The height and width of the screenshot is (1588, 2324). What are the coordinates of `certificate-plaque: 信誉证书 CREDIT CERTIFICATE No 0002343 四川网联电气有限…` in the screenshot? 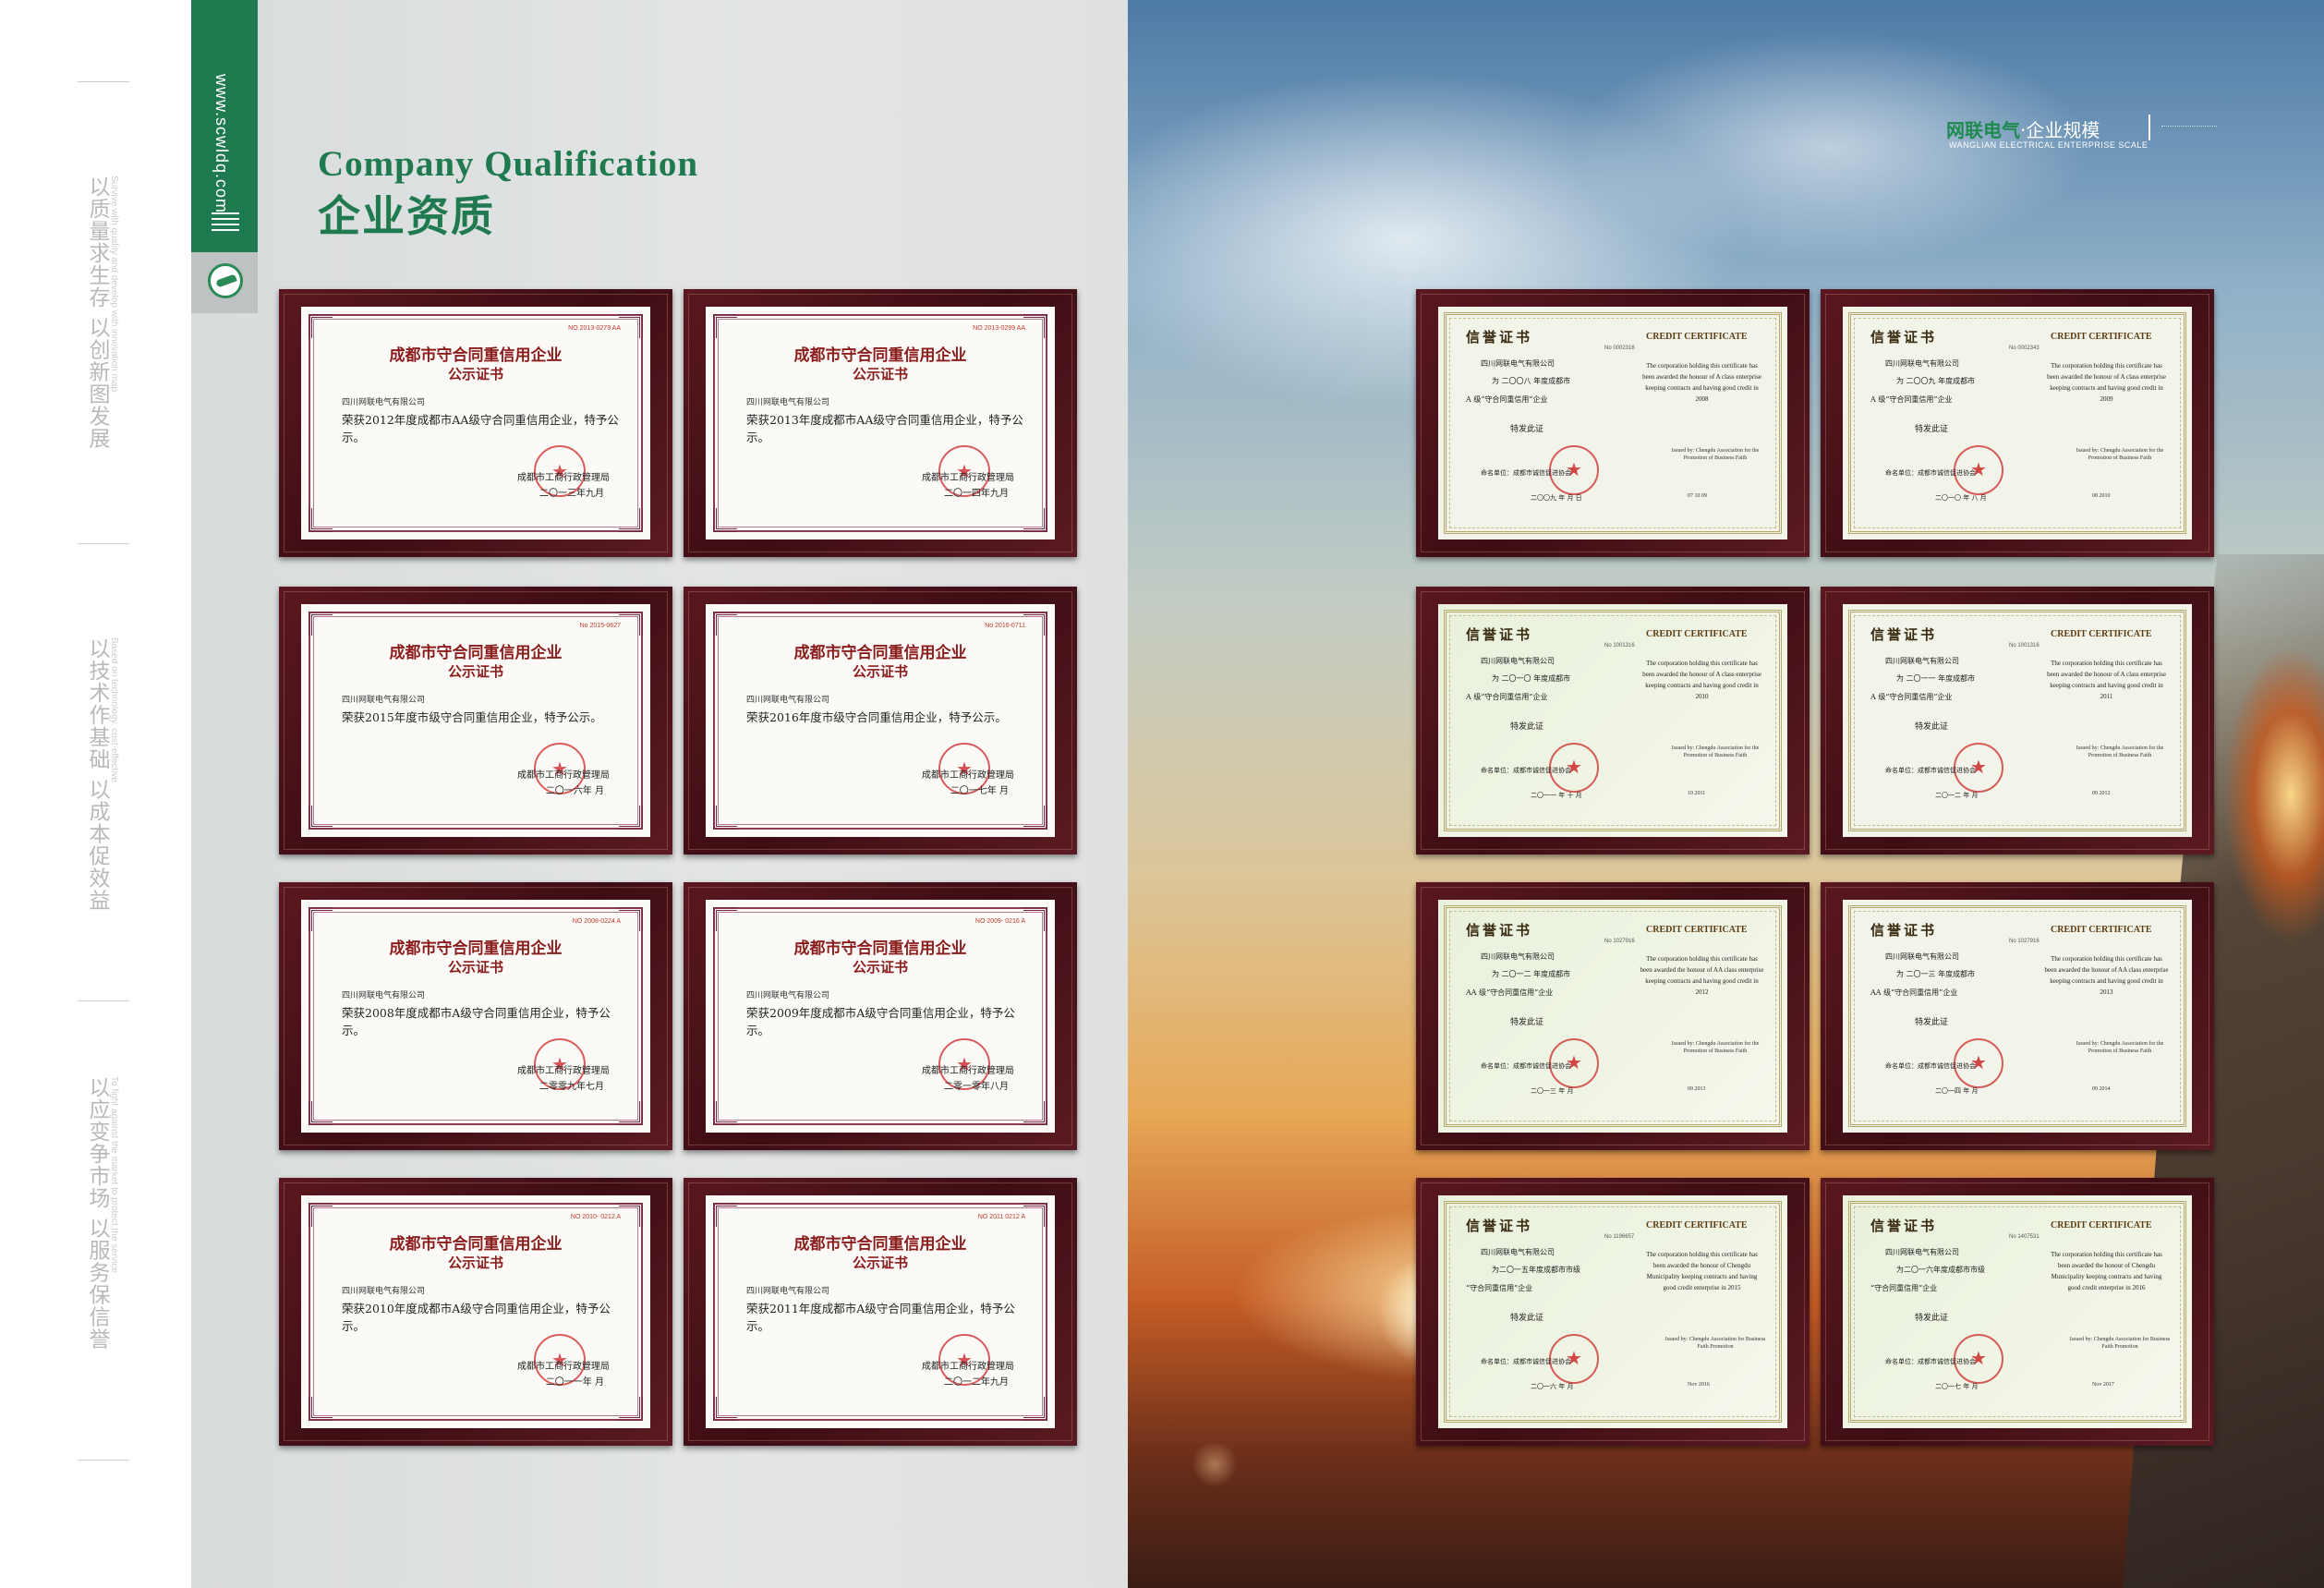 It's located at (2017, 423).